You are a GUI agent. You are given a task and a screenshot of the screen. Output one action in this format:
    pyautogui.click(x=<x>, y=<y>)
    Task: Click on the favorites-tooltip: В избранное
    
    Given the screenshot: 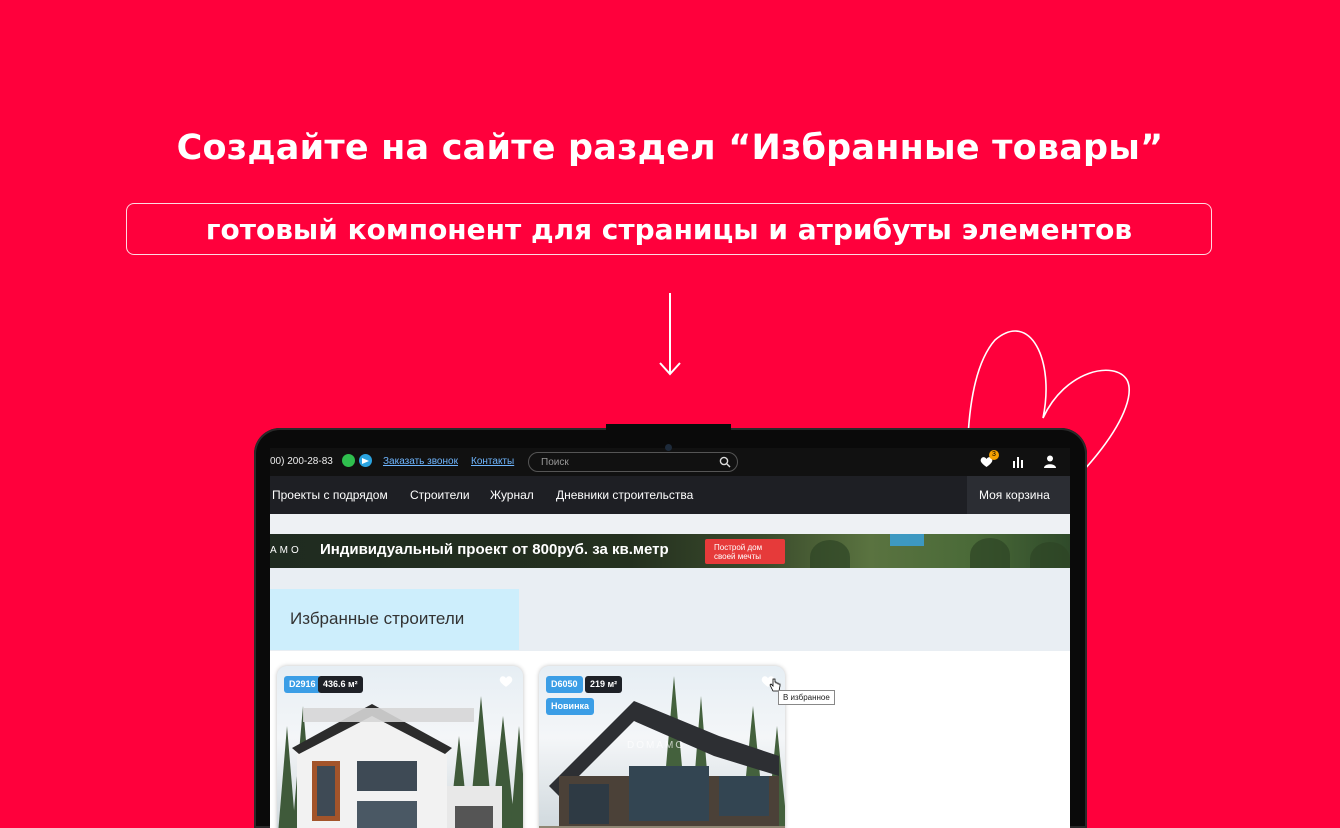 What is the action you would take?
    pyautogui.click(x=806, y=697)
    